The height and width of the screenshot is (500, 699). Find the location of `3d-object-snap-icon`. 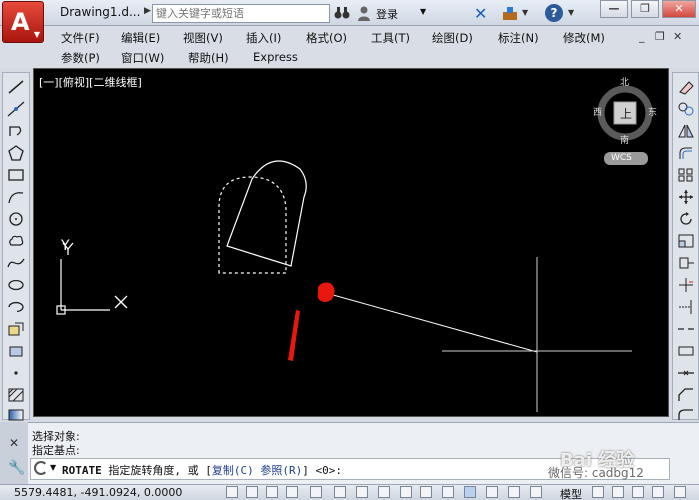

3d-object-snap-icon is located at coordinates (362, 492).